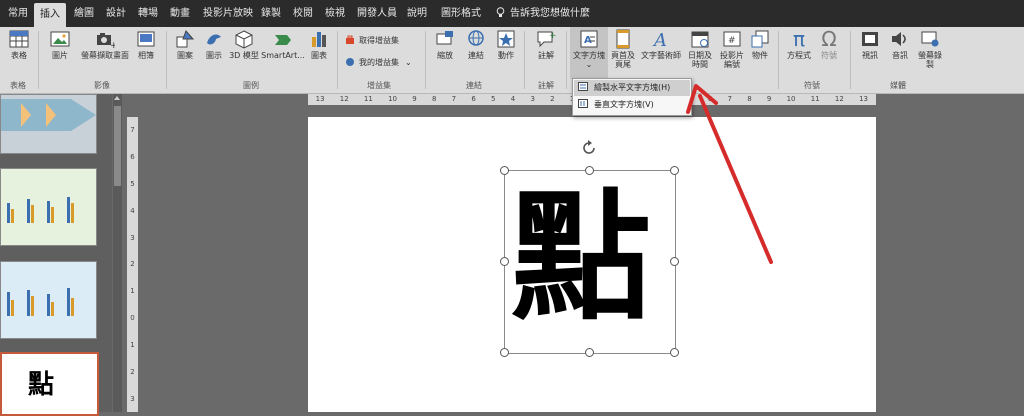 This screenshot has height=416, width=1024. Describe the element at coordinates (18, 13) in the screenshot. I see `tab-home: 常用` at that location.